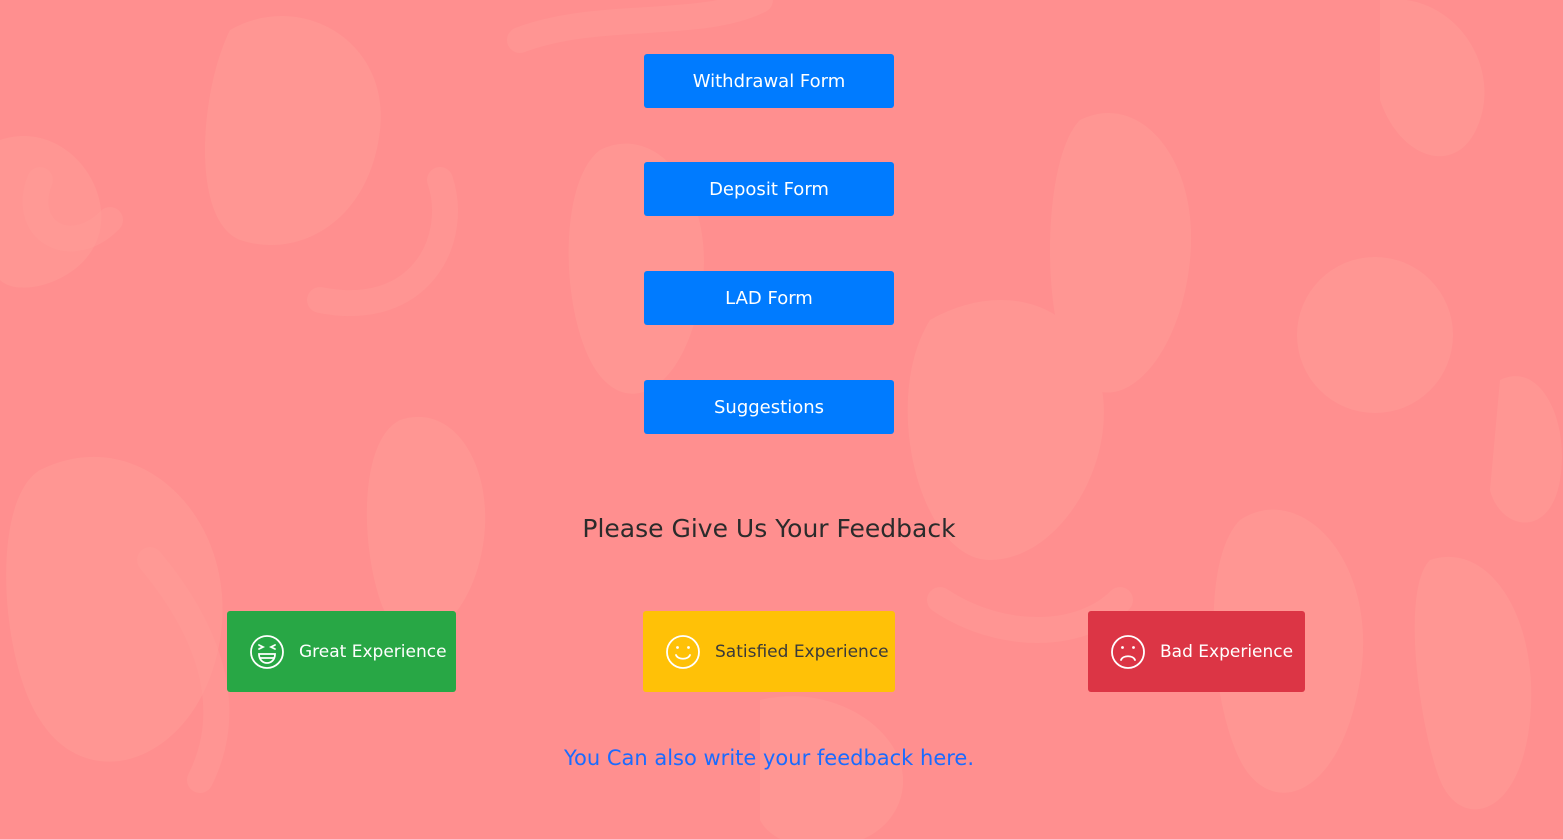 This screenshot has width=1563, height=839. Describe the element at coordinates (769, 407) in the screenshot. I see `suggestions-button: Suggestions` at that location.